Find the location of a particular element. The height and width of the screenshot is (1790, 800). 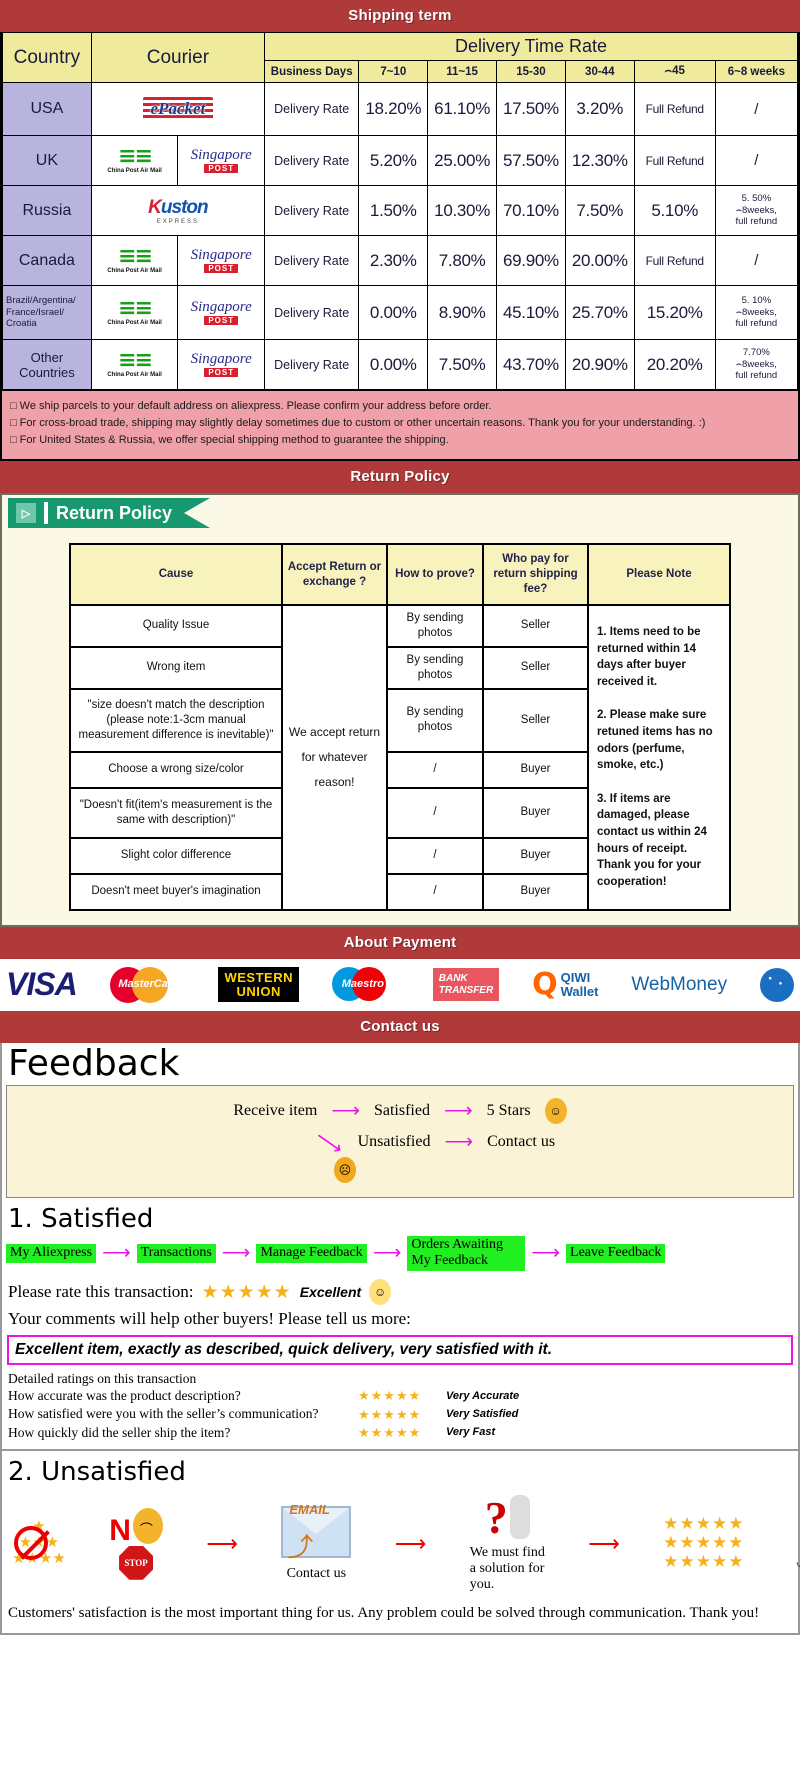

person-icon is located at coordinates (519, 1516).